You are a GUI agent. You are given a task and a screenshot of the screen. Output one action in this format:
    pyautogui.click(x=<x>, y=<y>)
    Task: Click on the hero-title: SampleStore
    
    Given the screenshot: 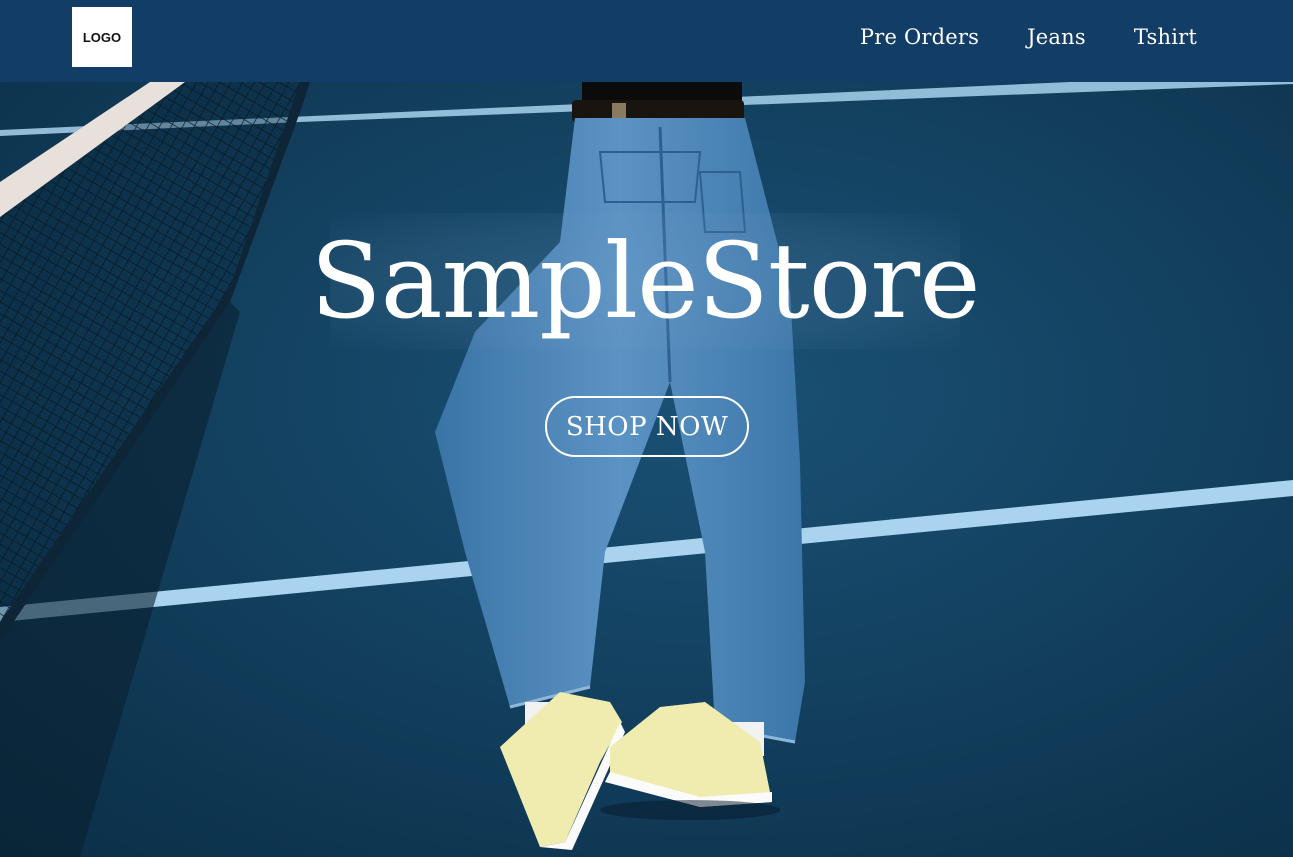 What is the action you would take?
    pyautogui.click(x=645, y=281)
    